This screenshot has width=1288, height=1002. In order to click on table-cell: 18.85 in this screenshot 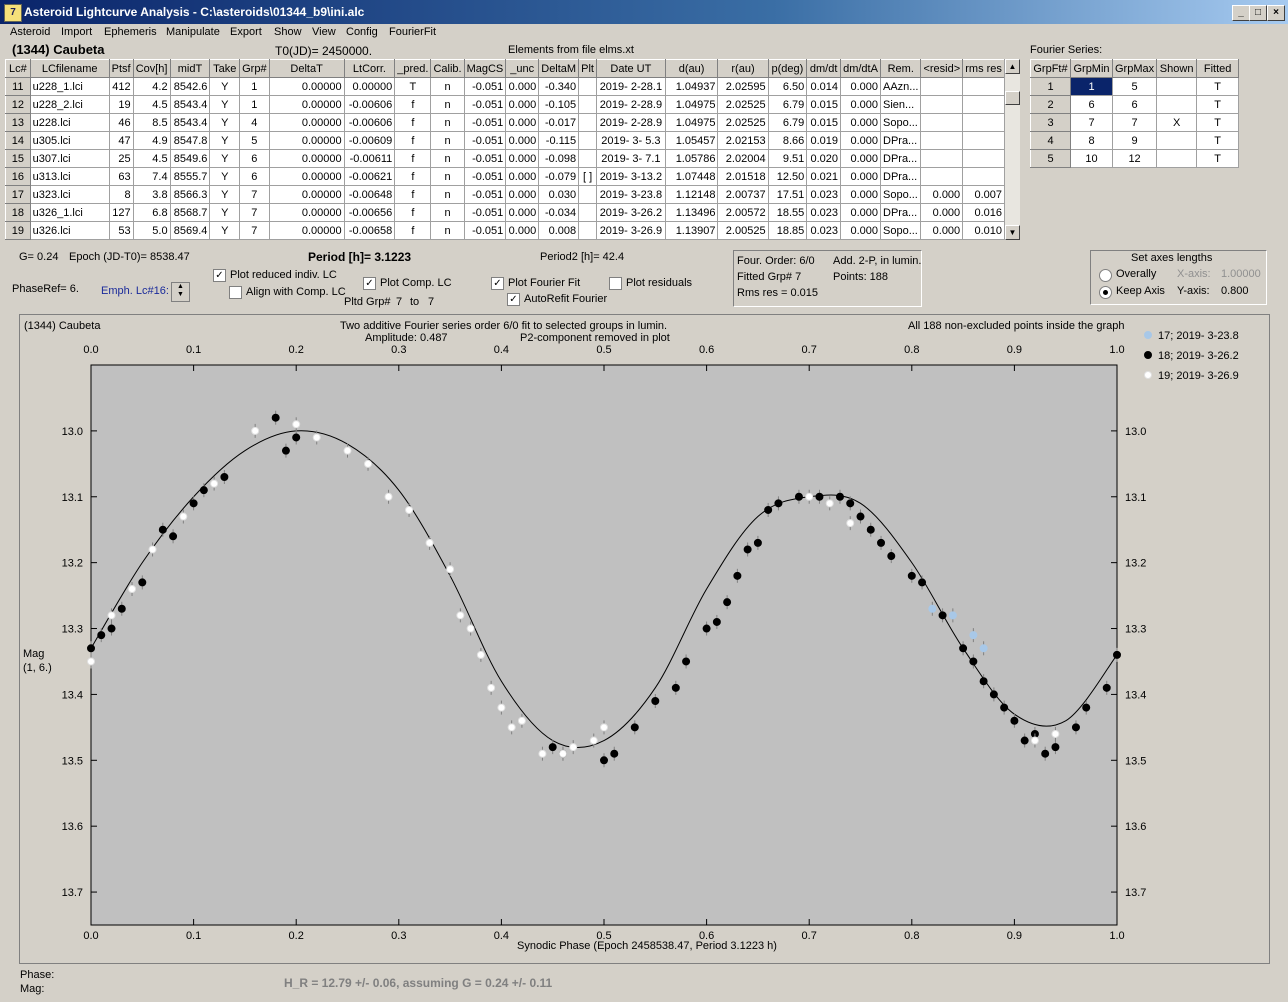, I will do `click(787, 230)`.